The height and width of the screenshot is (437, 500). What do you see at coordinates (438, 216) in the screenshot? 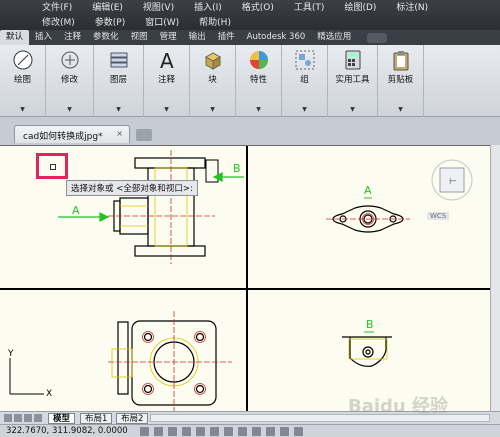
I see `wcs-menu: WCS` at bounding box center [438, 216].